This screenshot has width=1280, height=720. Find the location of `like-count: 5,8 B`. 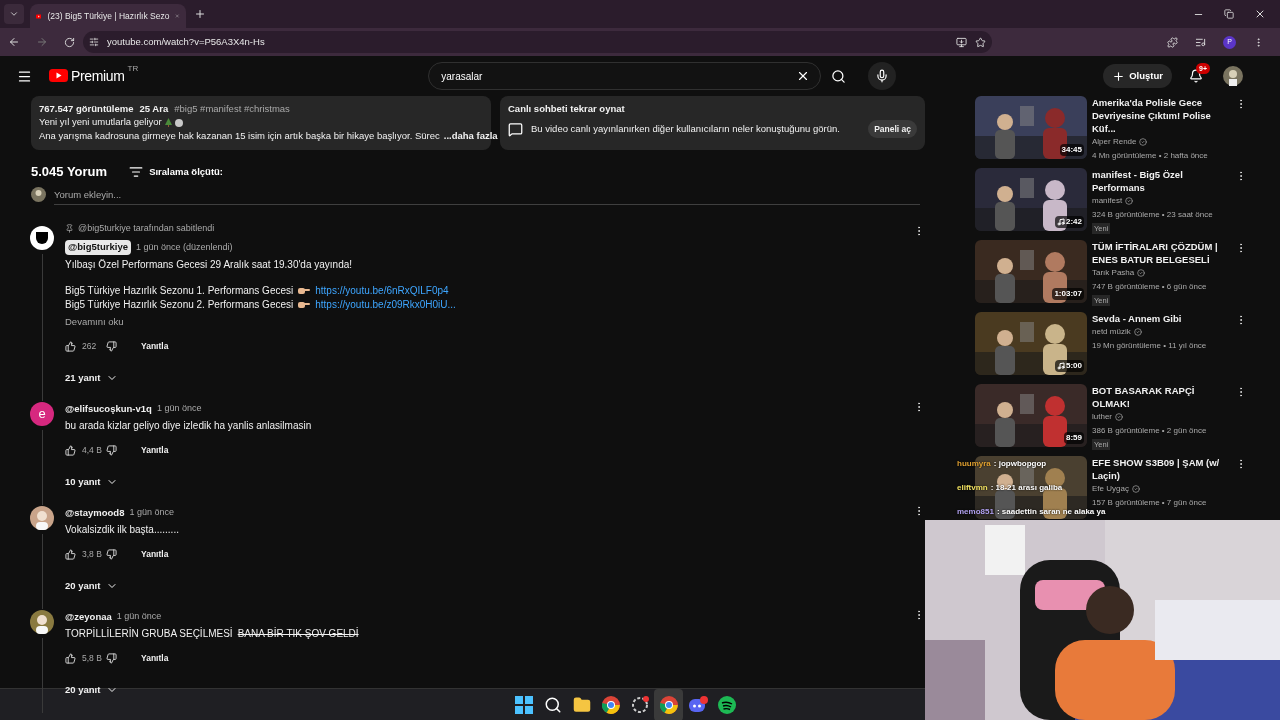

like-count: 5,8 B is located at coordinates (92, 659).